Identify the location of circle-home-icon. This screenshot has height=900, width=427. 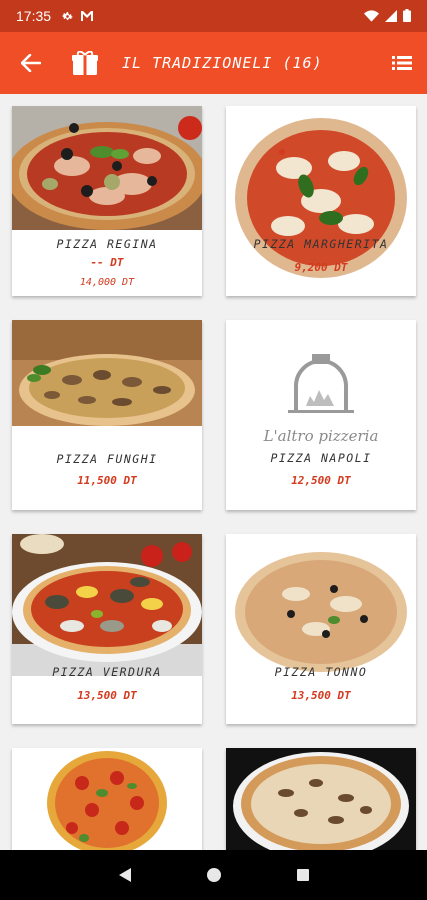
(213, 875).